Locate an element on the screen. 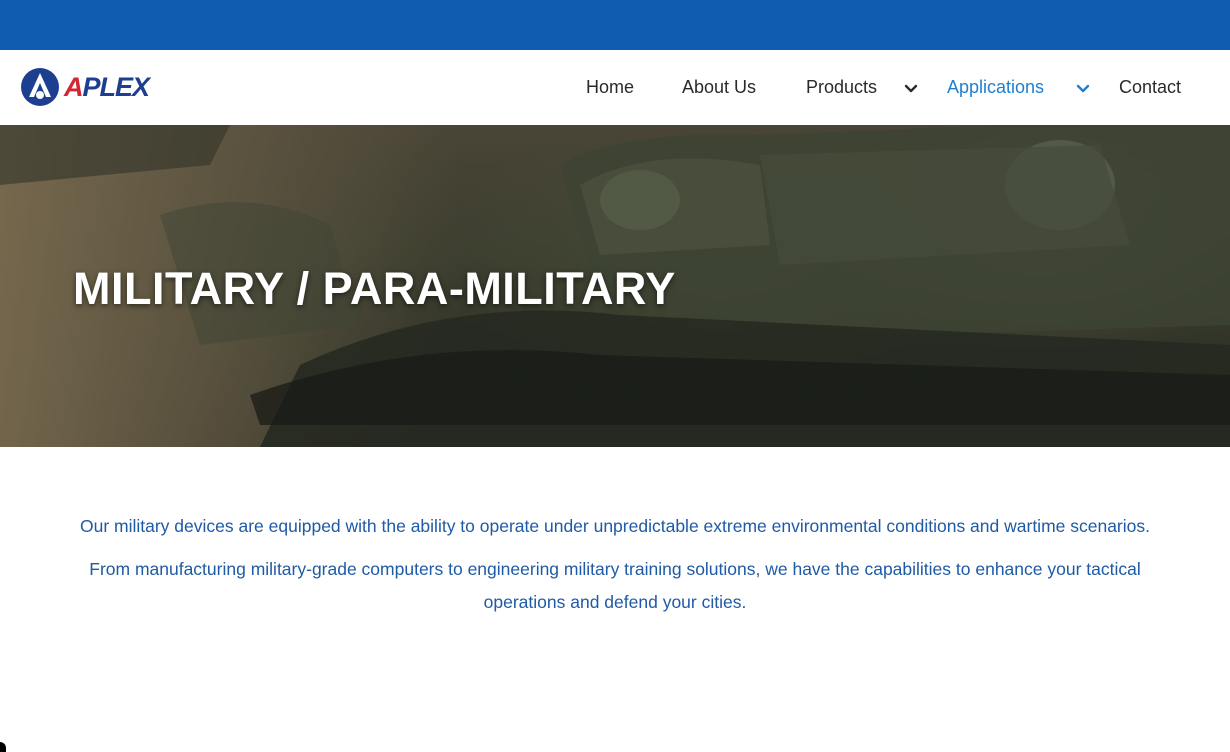 The height and width of the screenshot is (752, 1230). logo-wordmark: APLEX is located at coordinates (107, 86).